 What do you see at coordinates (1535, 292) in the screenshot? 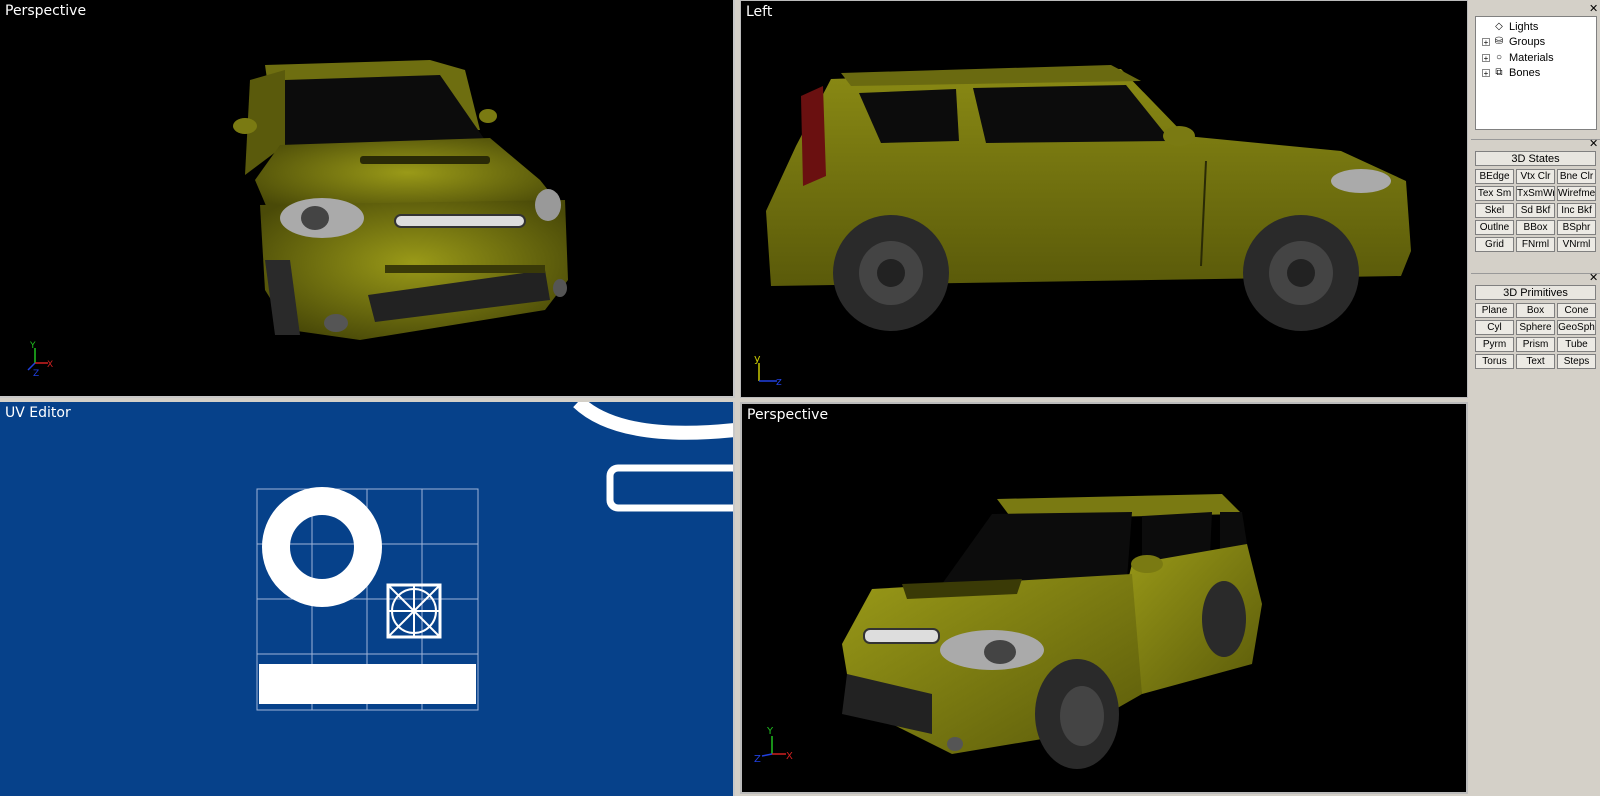
I see `primitives-panel-title: 3D Primitives` at bounding box center [1535, 292].